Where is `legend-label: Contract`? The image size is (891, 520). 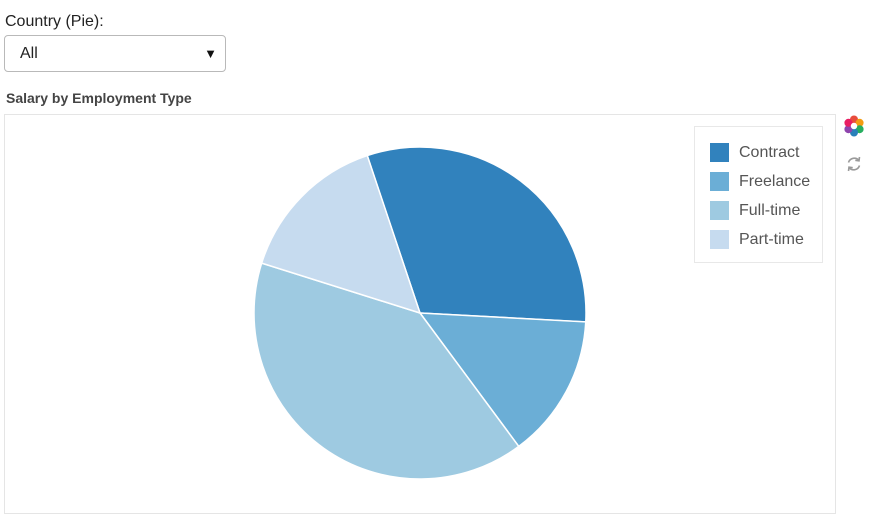
legend-label: Contract is located at coordinates (769, 152).